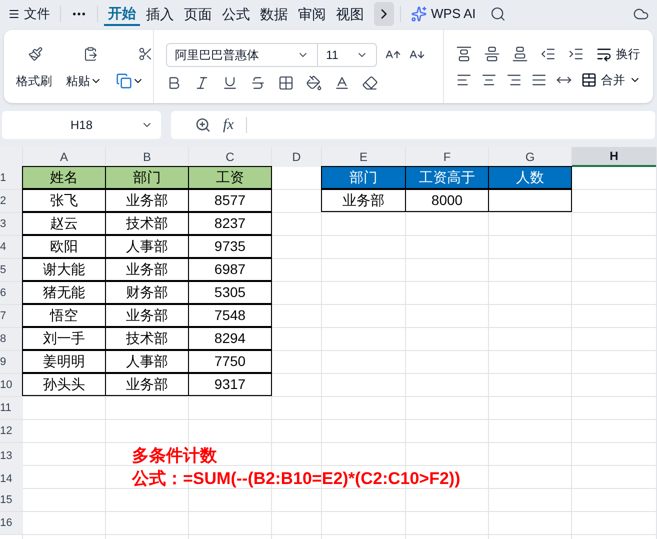  I want to click on table-cell: 6987, so click(230, 269).